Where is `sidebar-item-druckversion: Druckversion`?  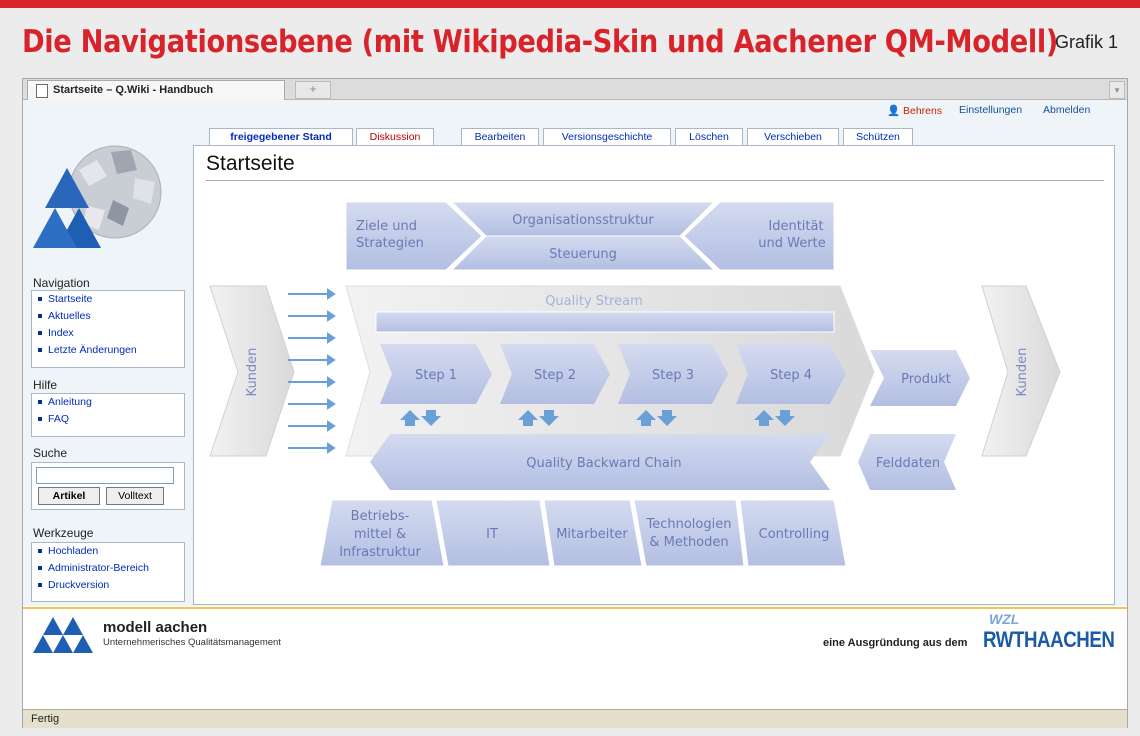 sidebar-item-druckversion: Druckversion is located at coordinates (108, 585).